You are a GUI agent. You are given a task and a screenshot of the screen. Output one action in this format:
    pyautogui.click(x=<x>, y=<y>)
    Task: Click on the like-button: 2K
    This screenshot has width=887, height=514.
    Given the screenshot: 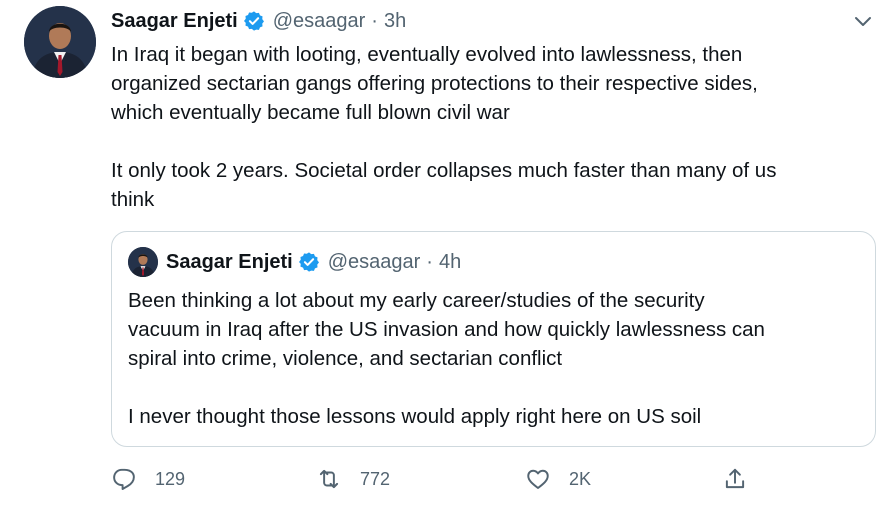 What is the action you would take?
    pyautogui.click(x=558, y=479)
    